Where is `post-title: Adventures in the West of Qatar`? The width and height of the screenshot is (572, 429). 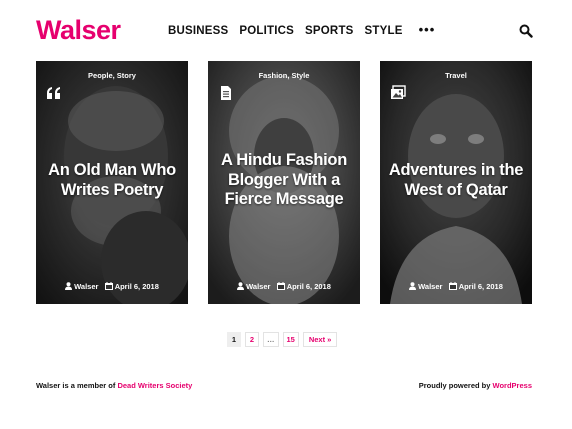
post-title: Adventures in the West of Qatar is located at coordinates (456, 180).